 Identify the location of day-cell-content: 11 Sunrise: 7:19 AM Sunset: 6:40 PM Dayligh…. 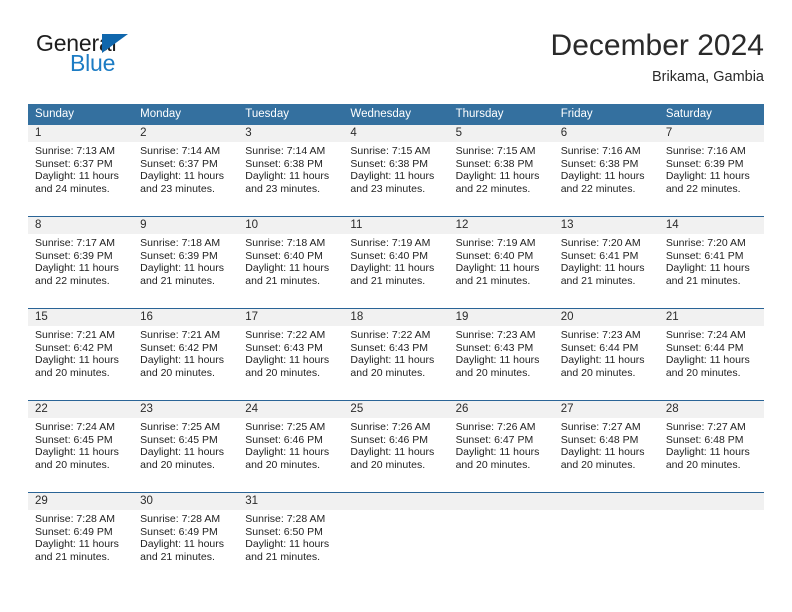
(396, 256).